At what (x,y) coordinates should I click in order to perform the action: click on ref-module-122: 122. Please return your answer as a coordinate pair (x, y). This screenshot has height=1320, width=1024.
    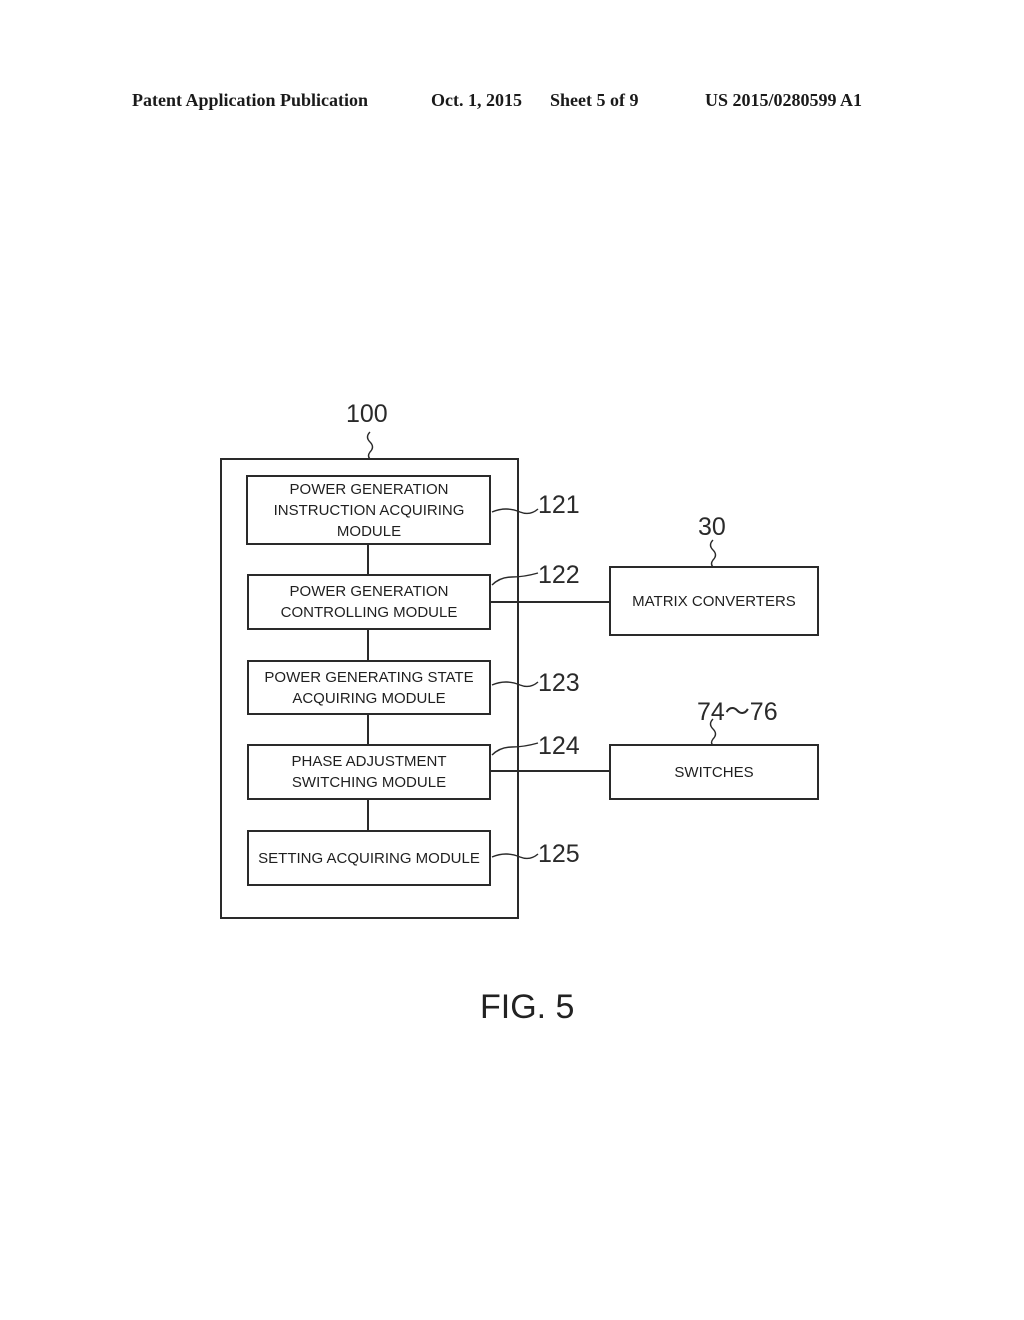
    Looking at the image, I should click on (559, 575).